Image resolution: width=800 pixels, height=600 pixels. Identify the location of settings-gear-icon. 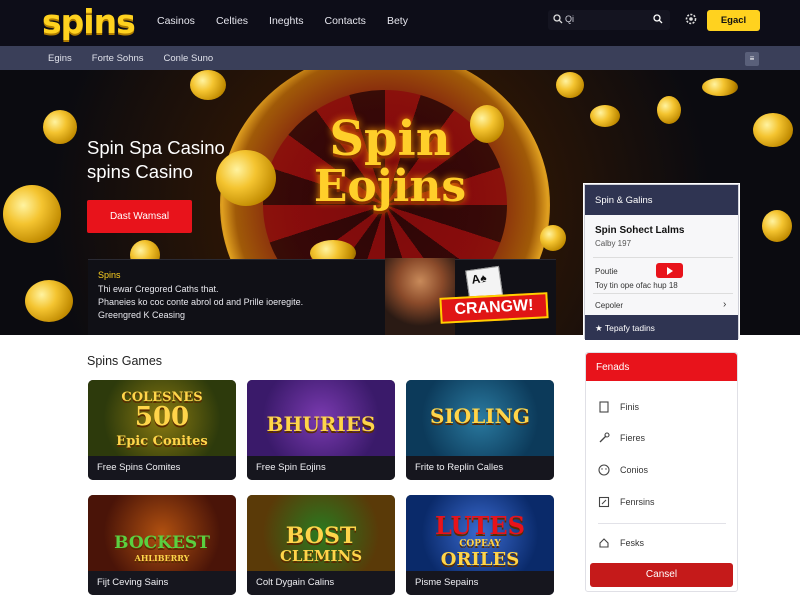
(691, 19).